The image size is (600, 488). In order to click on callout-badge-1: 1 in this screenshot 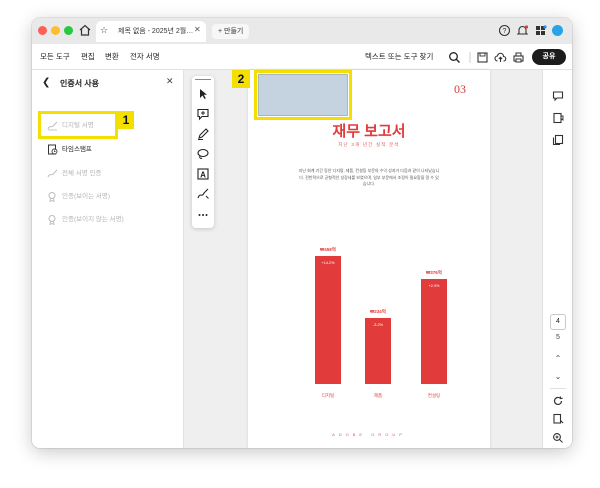, I will do `click(126, 120)`.